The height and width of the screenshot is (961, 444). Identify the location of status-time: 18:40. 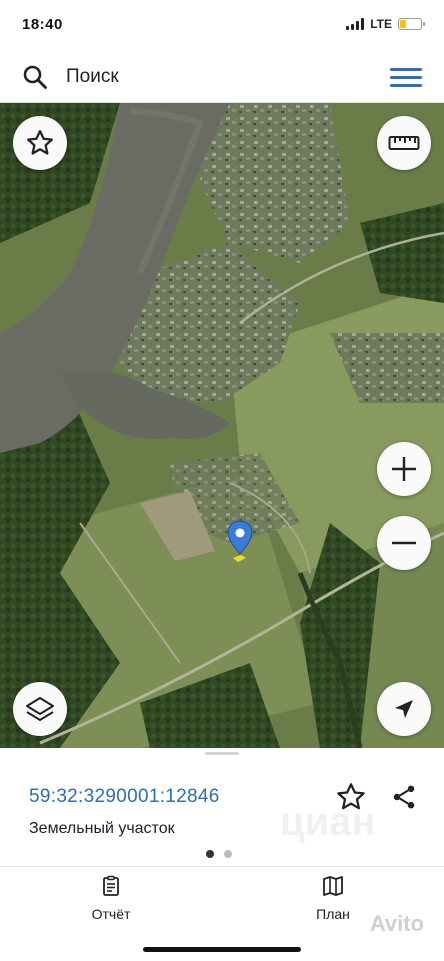
(42, 24).